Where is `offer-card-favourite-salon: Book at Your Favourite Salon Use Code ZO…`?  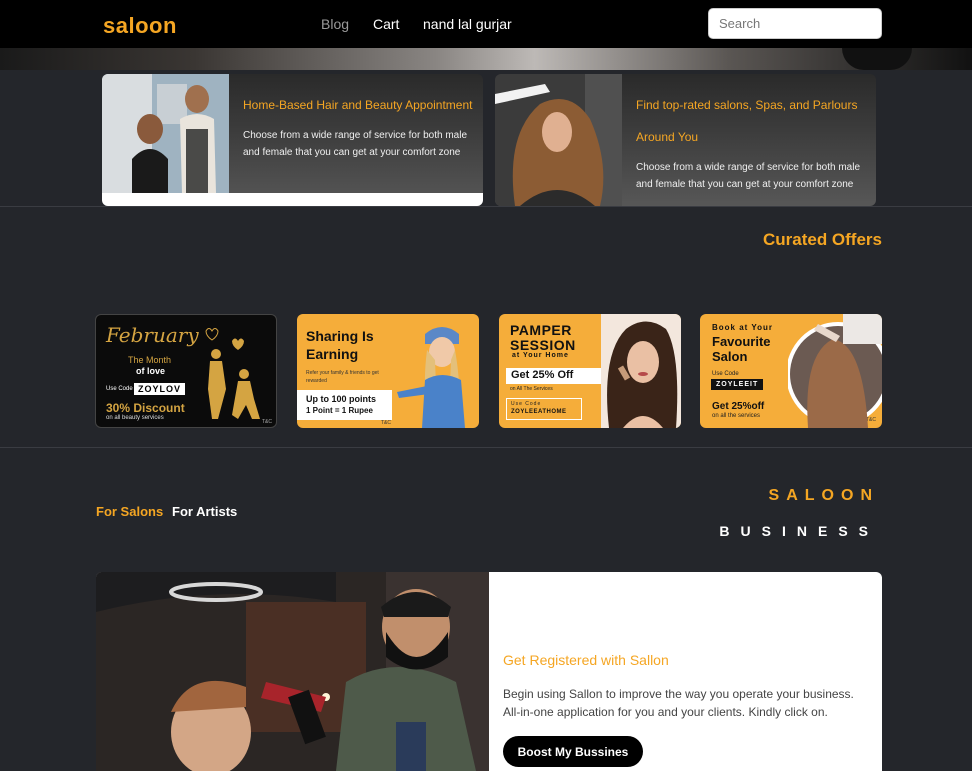
offer-card-favourite-salon: Book at Your Favourite Salon Use Code ZO… is located at coordinates (791, 371).